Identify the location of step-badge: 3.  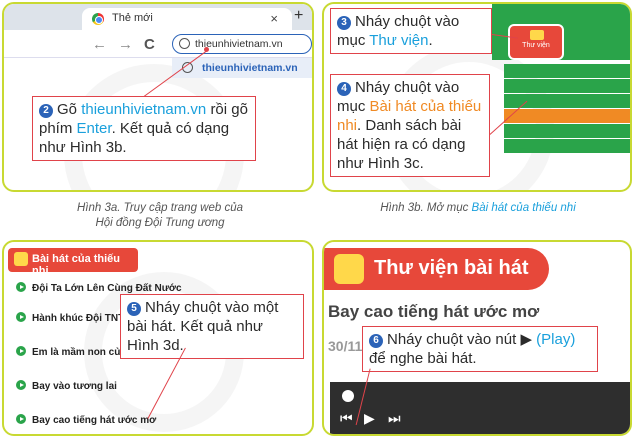
(344, 23).